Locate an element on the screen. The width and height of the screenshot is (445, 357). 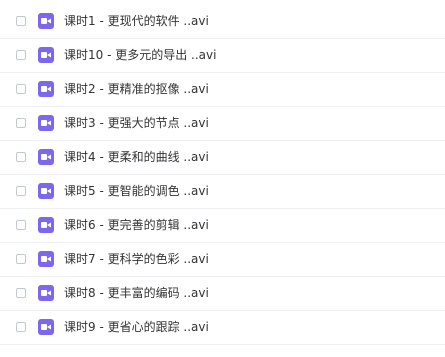
file-row: 课时5 - 更智能的调色 ..avi is located at coordinates (222, 192).